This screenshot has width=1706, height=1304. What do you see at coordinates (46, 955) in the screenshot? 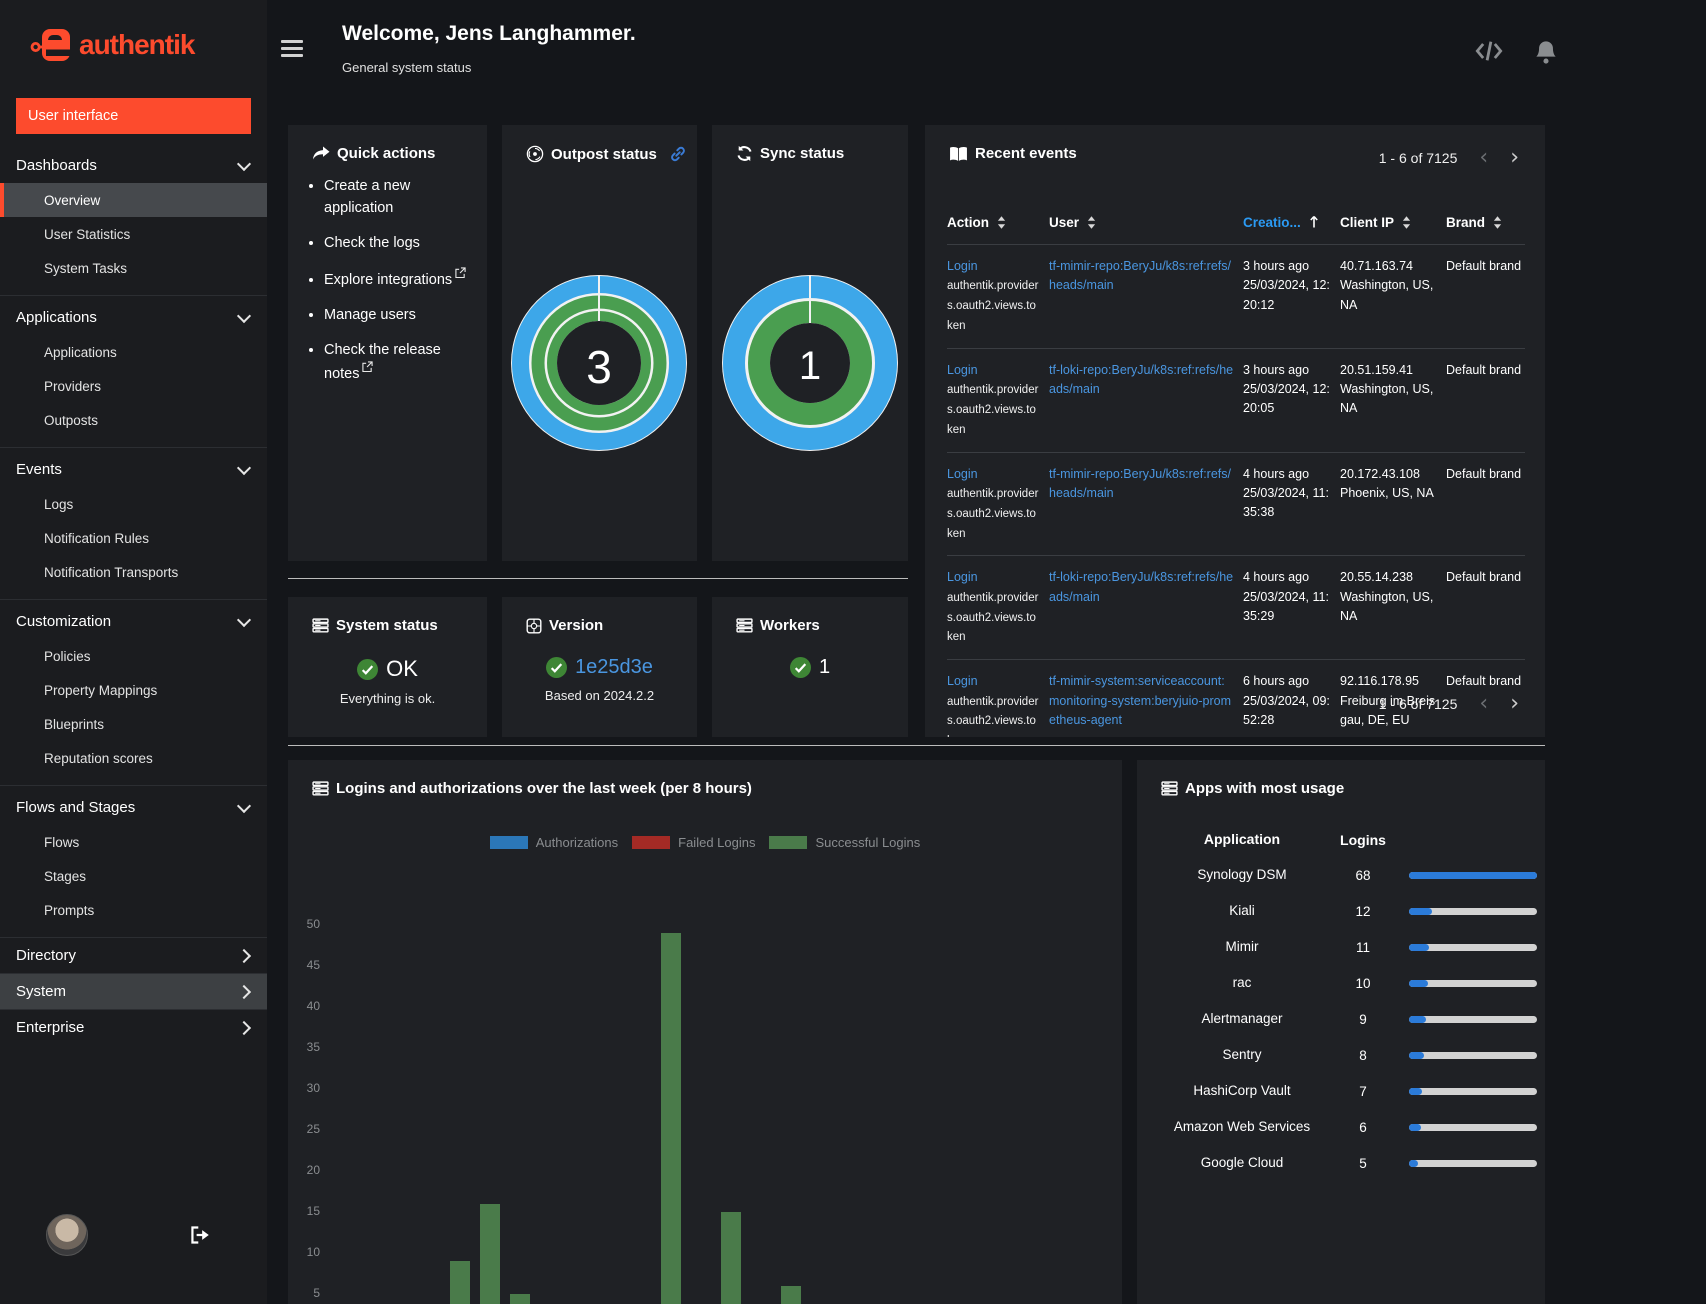
I see `sidebar-section-label: Directory` at bounding box center [46, 955].